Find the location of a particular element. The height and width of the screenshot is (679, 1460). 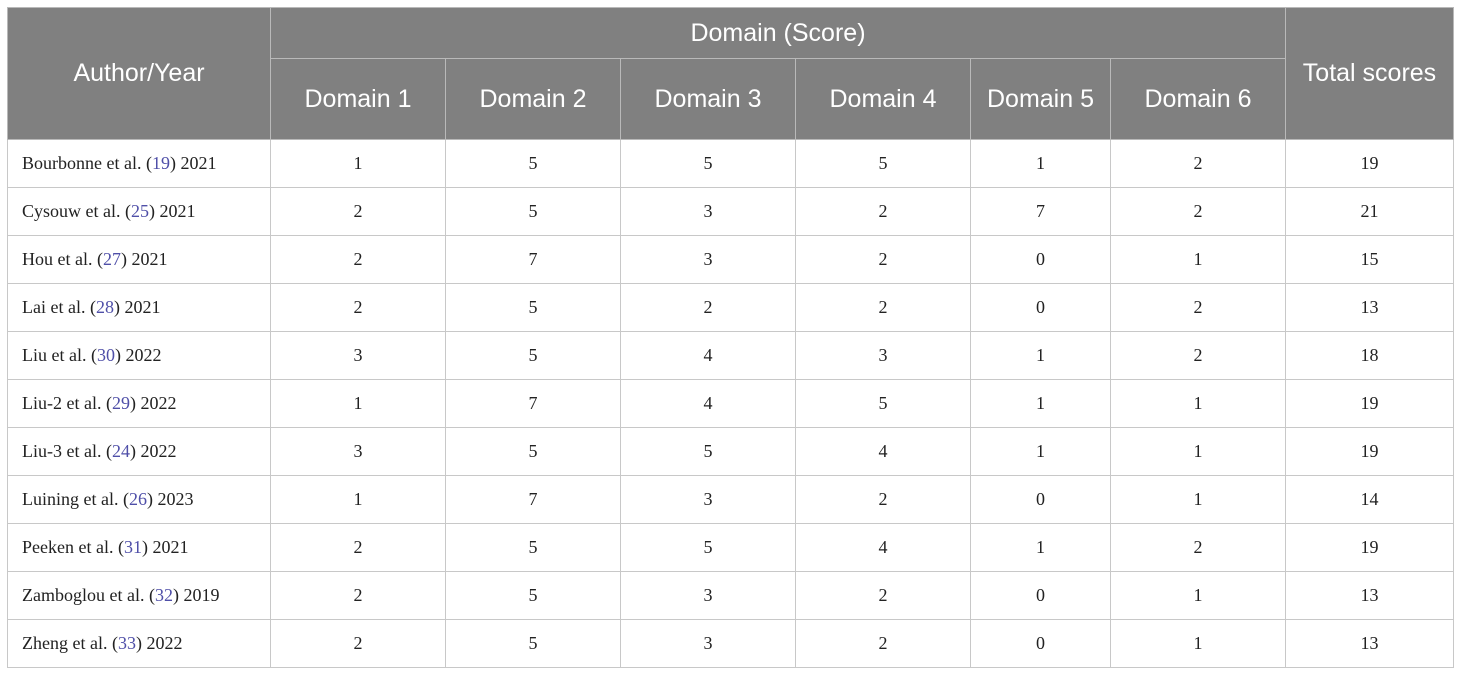

domain-3-score: 4 is located at coordinates (708, 355).